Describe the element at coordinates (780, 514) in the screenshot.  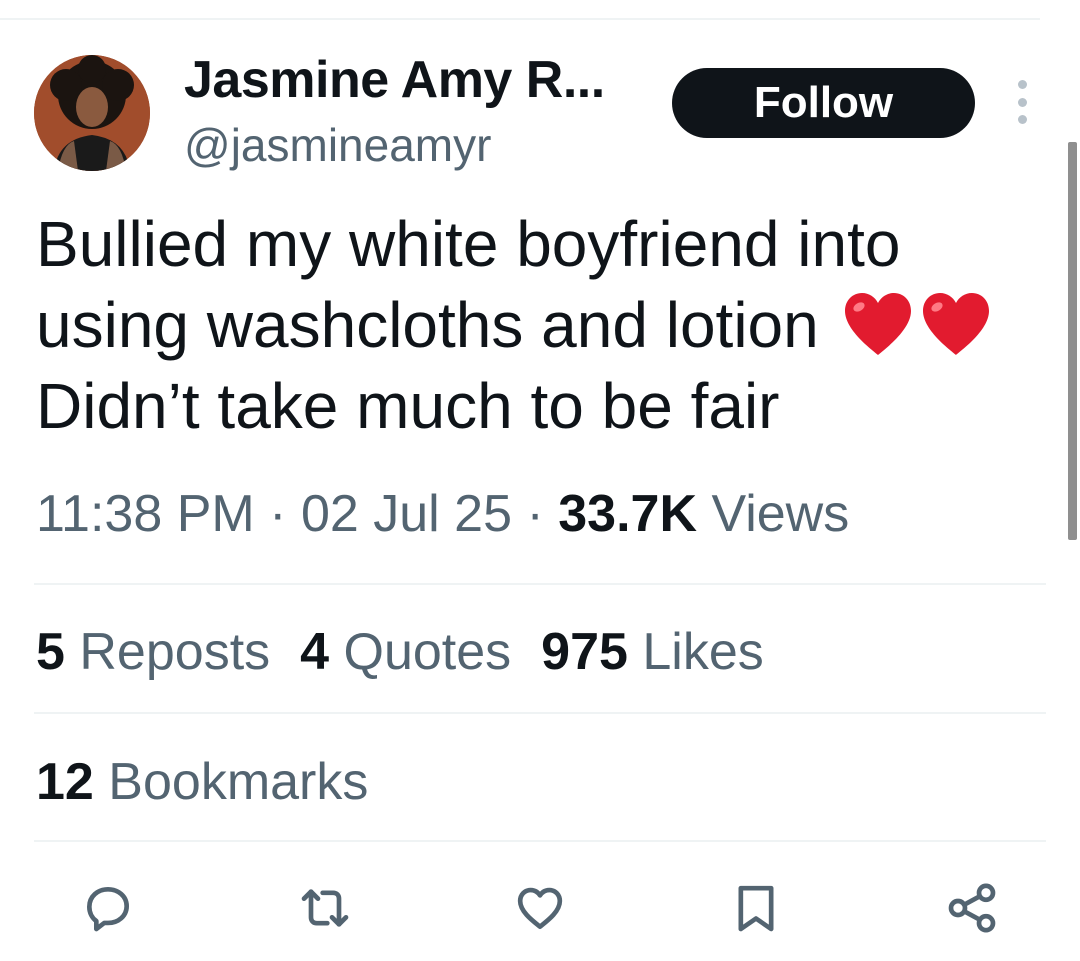
I see `views-label: Views` at that location.